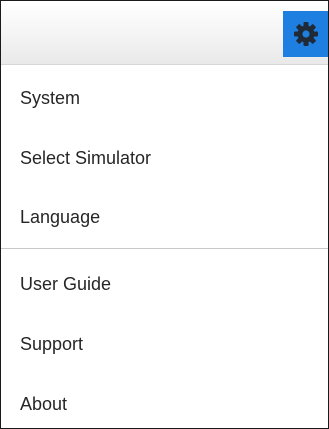 Image resolution: width=329 pixels, height=429 pixels. I want to click on menu-item-about: About, so click(164, 403).